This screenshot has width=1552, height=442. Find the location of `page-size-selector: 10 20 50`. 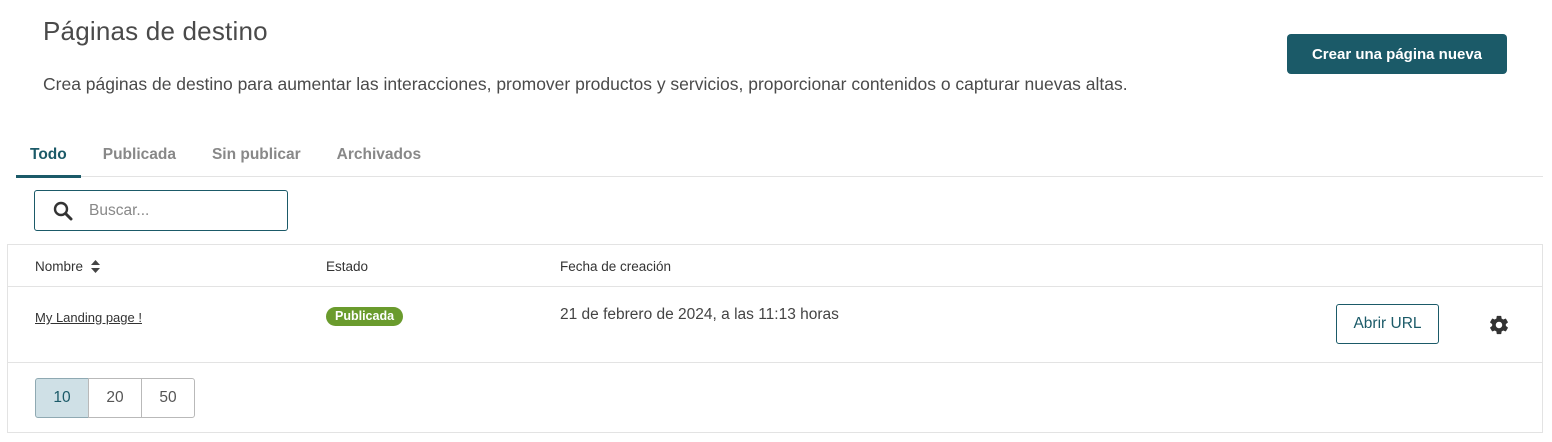

page-size-selector: 10 20 50 is located at coordinates (115, 398).